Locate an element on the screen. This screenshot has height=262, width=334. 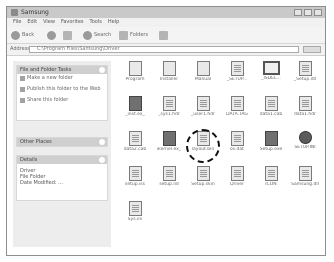
panel-header: Details is located at coordinates (62, 160).